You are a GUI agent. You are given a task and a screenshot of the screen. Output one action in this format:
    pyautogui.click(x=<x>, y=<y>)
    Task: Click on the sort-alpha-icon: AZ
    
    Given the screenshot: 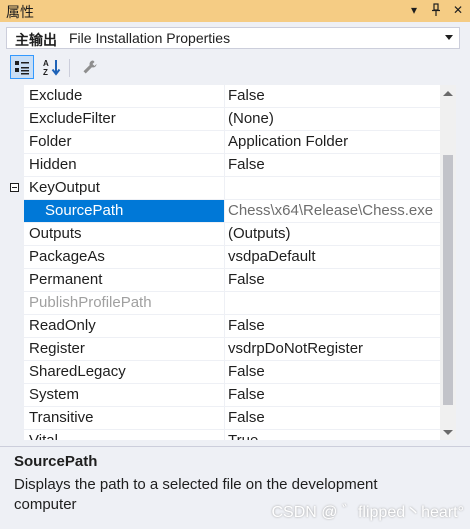 What is the action you would take?
    pyautogui.click(x=52, y=67)
    